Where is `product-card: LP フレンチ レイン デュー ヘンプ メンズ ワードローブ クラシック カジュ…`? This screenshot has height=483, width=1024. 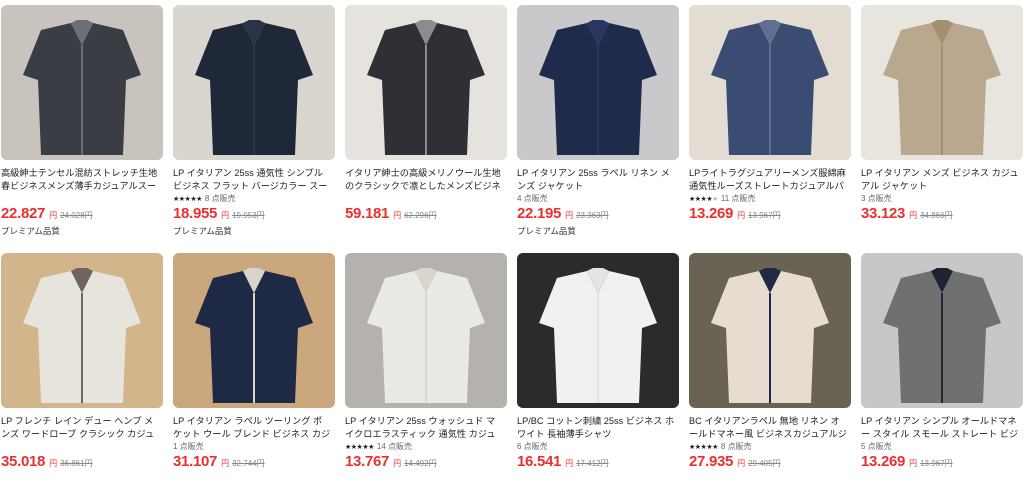 product-card: LP フレンチ レイン デュー ヘンプ メンズ ワードローブ クラシック カジュ… is located at coordinates (82, 366).